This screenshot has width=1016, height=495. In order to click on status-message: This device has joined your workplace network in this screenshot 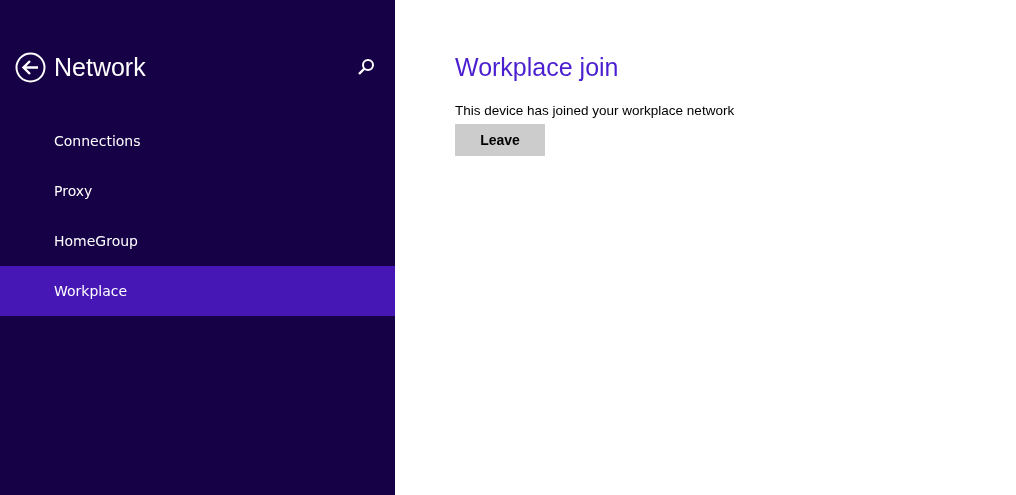, I will do `click(595, 110)`.